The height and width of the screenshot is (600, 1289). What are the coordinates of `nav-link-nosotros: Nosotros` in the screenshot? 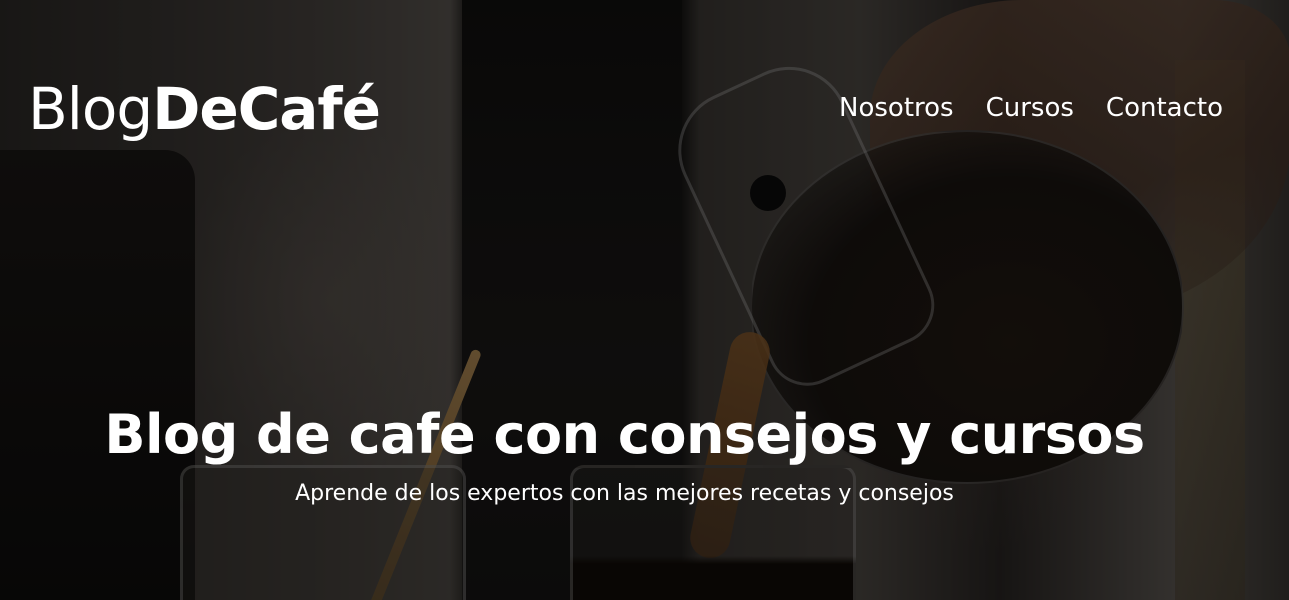 It's located at (896, 108).